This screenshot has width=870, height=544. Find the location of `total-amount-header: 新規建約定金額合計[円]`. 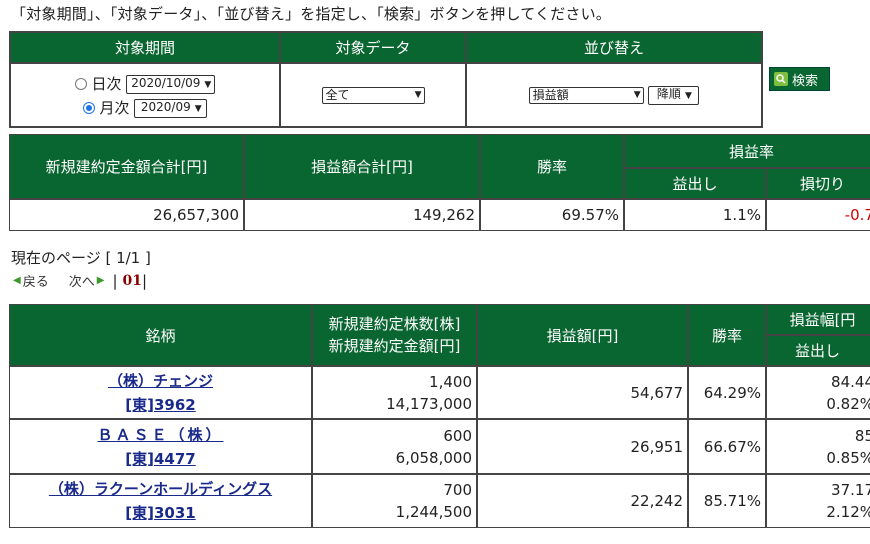

total-amount-header: 新規建約定金額合計[円] is located at coordinates (126, 166).